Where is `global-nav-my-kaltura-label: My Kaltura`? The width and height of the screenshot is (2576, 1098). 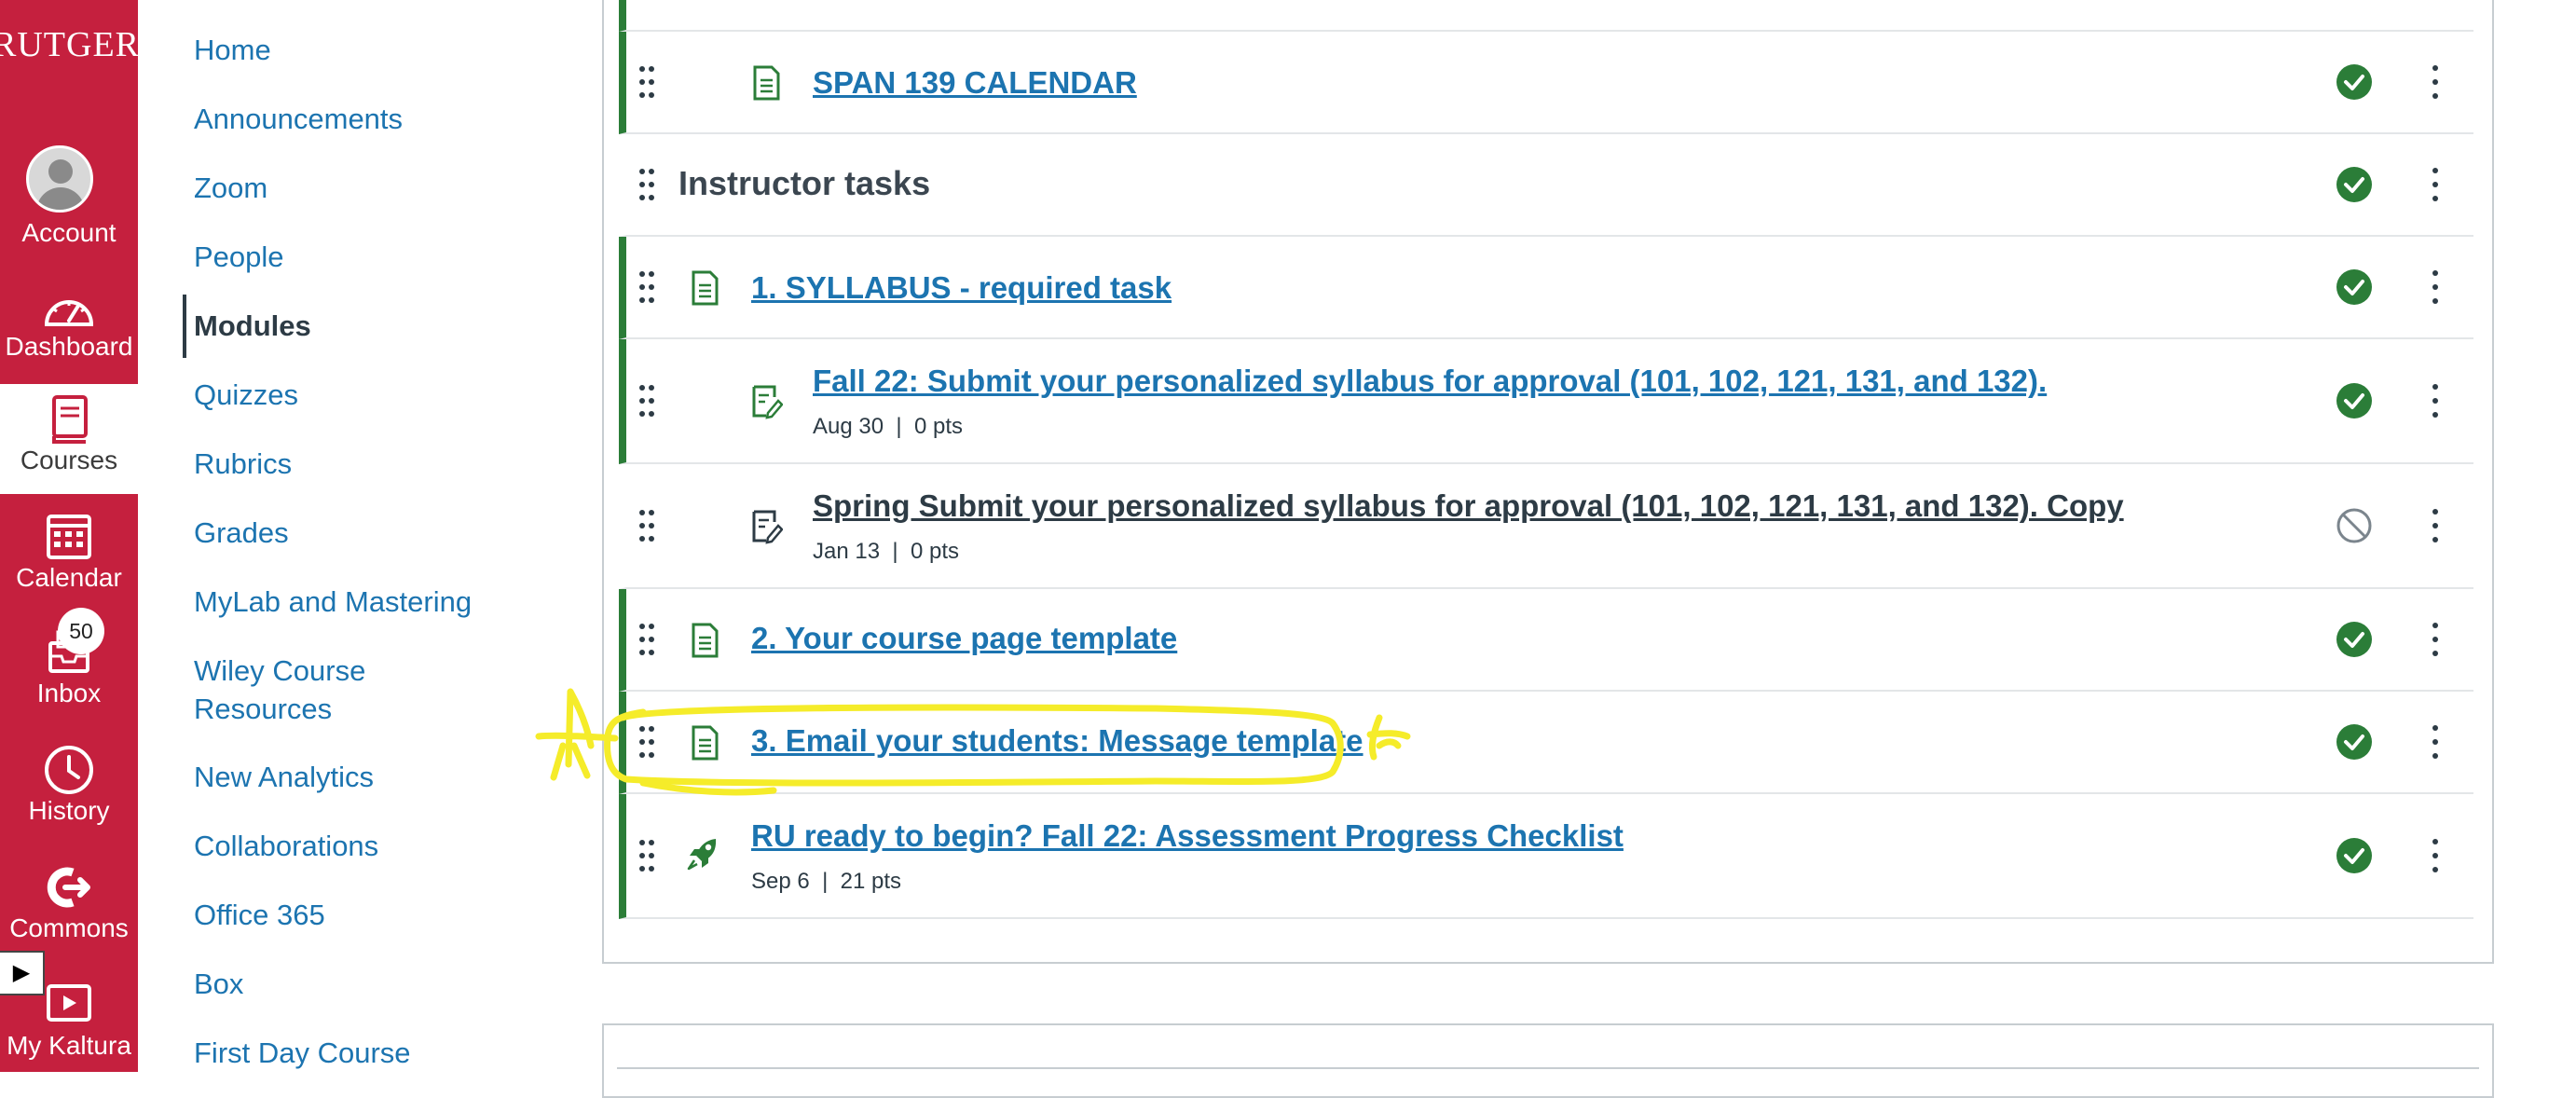 global-nav-my-kaltura-label: My Kaltura is located at coordinates (69, 1045).